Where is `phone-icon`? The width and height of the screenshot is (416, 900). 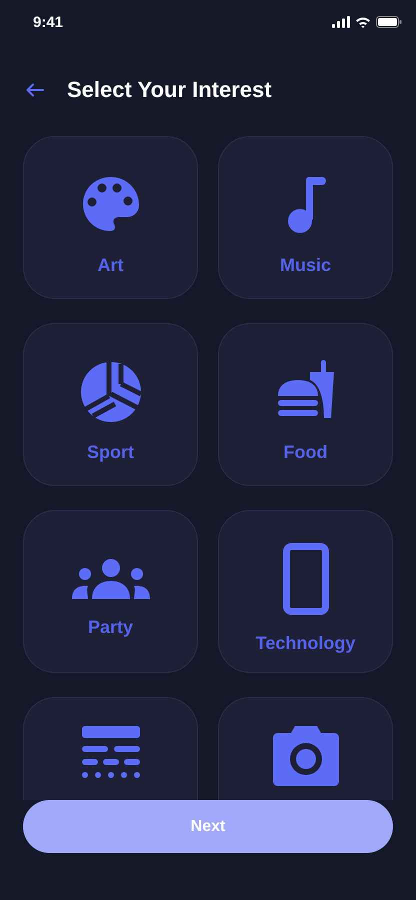
phone-icon is located at coordinates (305, 579).